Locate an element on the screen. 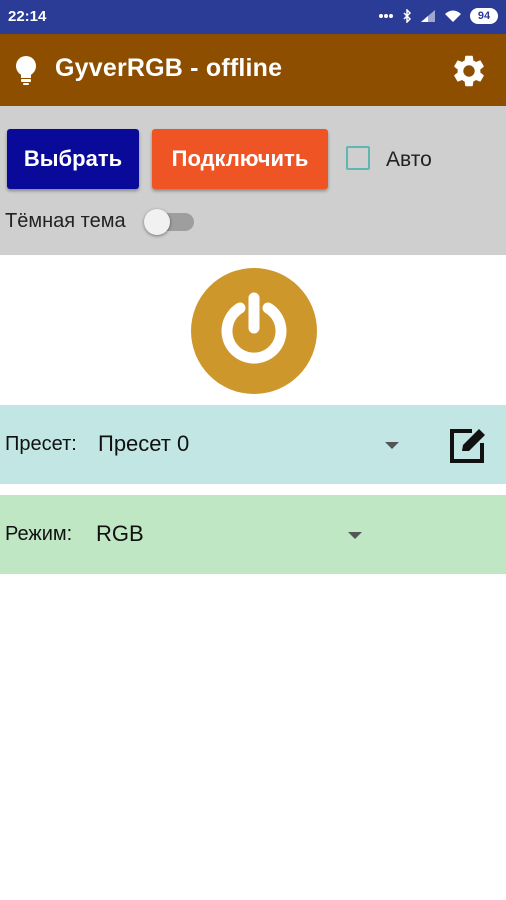 The height and width of the screenshot is (900, 506). bluetooth-icon is located at coordinates (407, 16).